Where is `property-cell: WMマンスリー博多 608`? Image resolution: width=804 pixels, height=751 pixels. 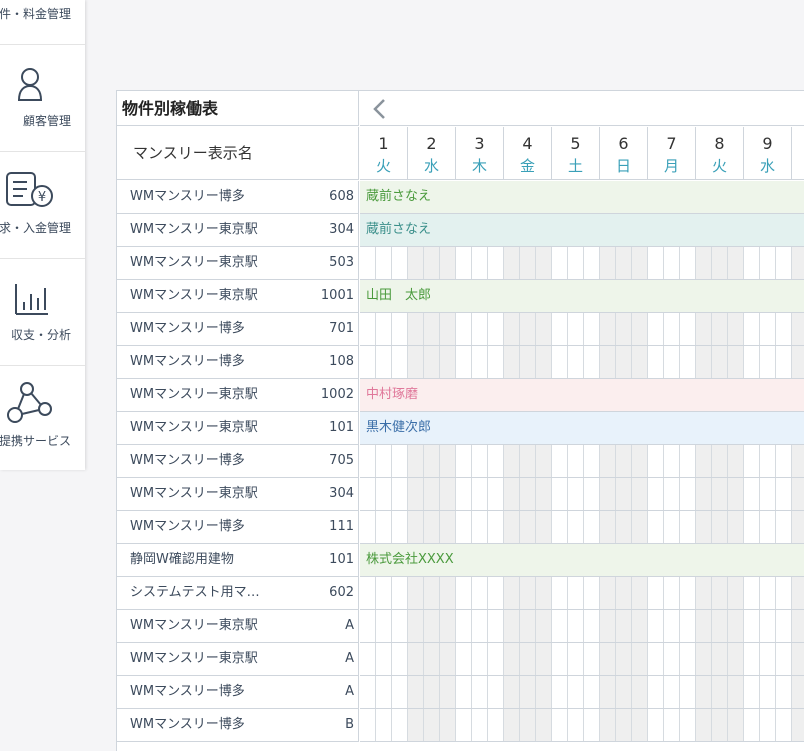
property-cell: WMマンスリー博多 608 is located at coordinates (238, 197).